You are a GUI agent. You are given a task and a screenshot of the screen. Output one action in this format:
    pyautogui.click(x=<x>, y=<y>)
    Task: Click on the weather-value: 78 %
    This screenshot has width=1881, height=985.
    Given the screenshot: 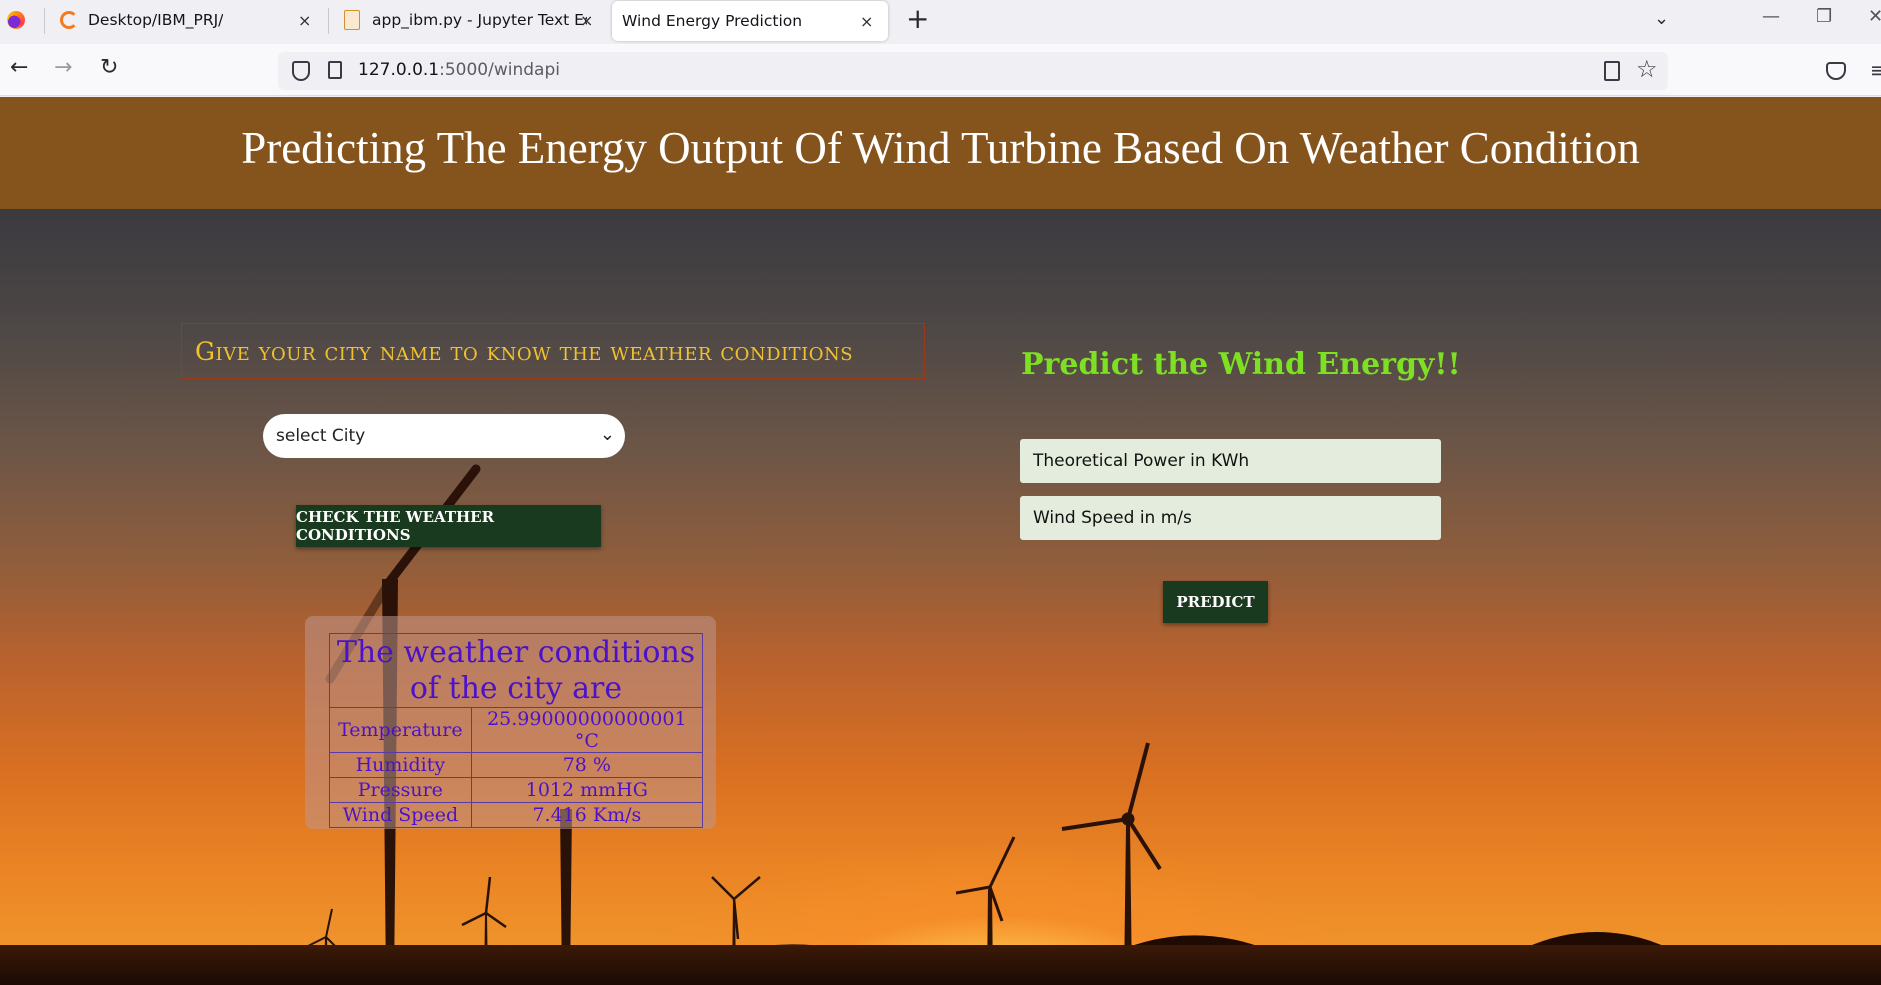 What is the action you would take?
    pyautogui.click(x=587, y=765)
    